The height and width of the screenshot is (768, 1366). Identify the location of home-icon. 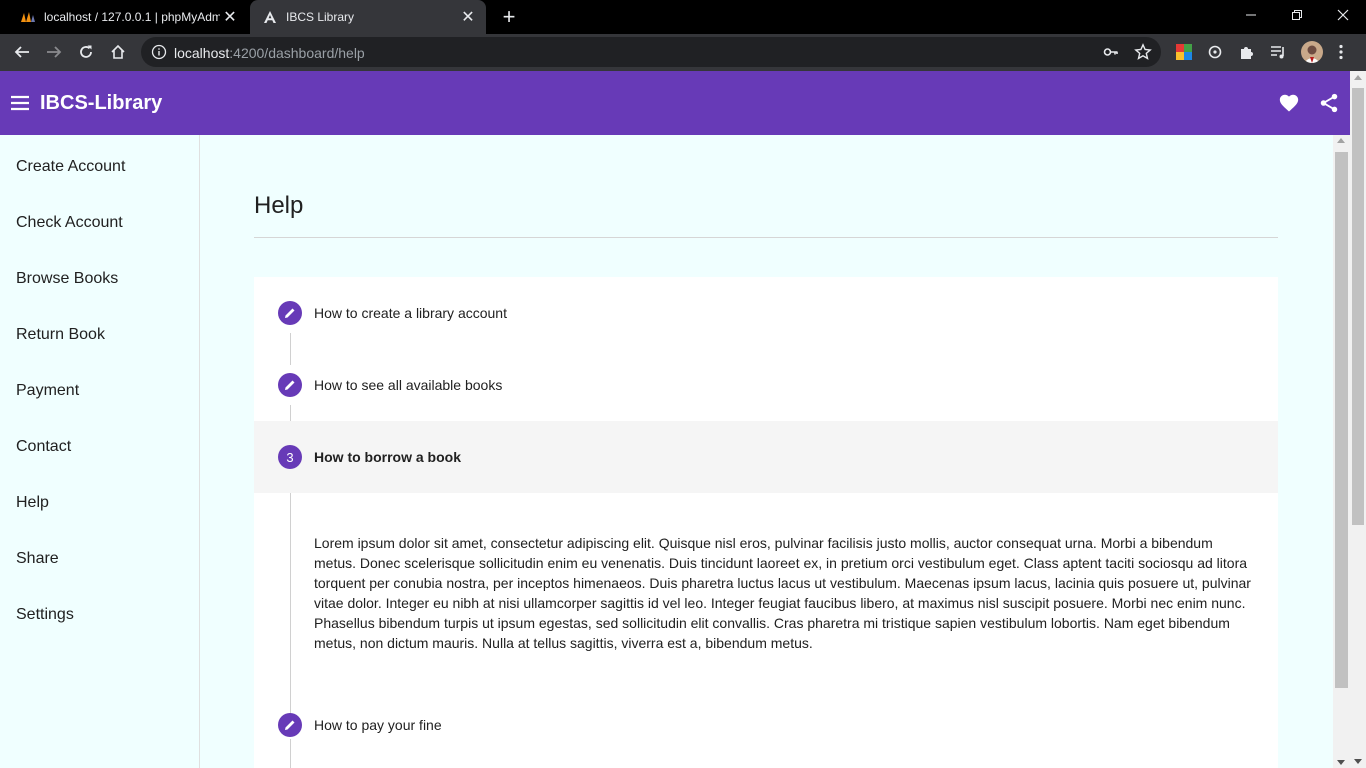
(118, 51).